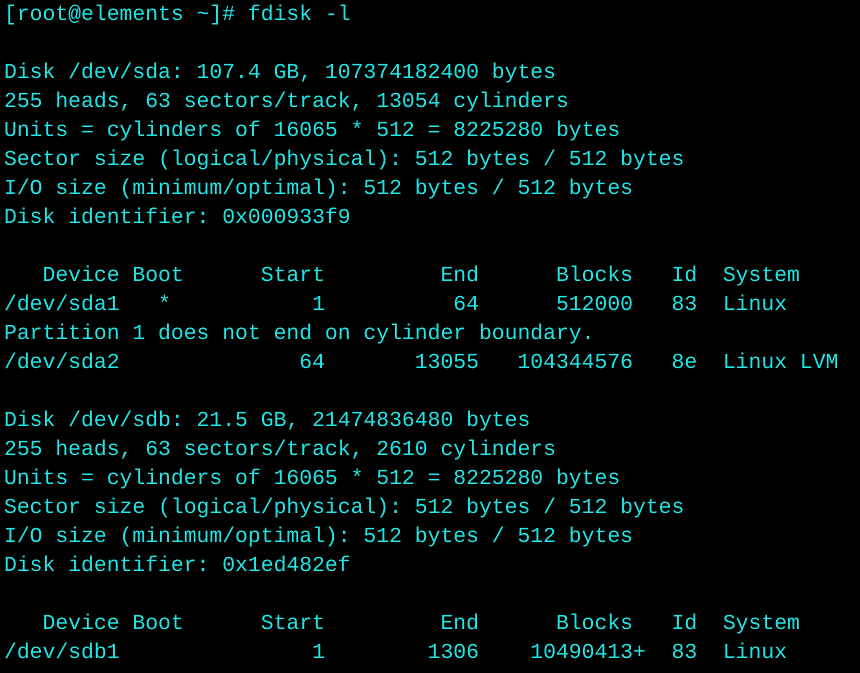  Describe the element at coordinates (280, 73) in the screenshot. I see `terminal-line: Disk /dev/sda: 107.4 GB, 107374182400 bytes` at that location.